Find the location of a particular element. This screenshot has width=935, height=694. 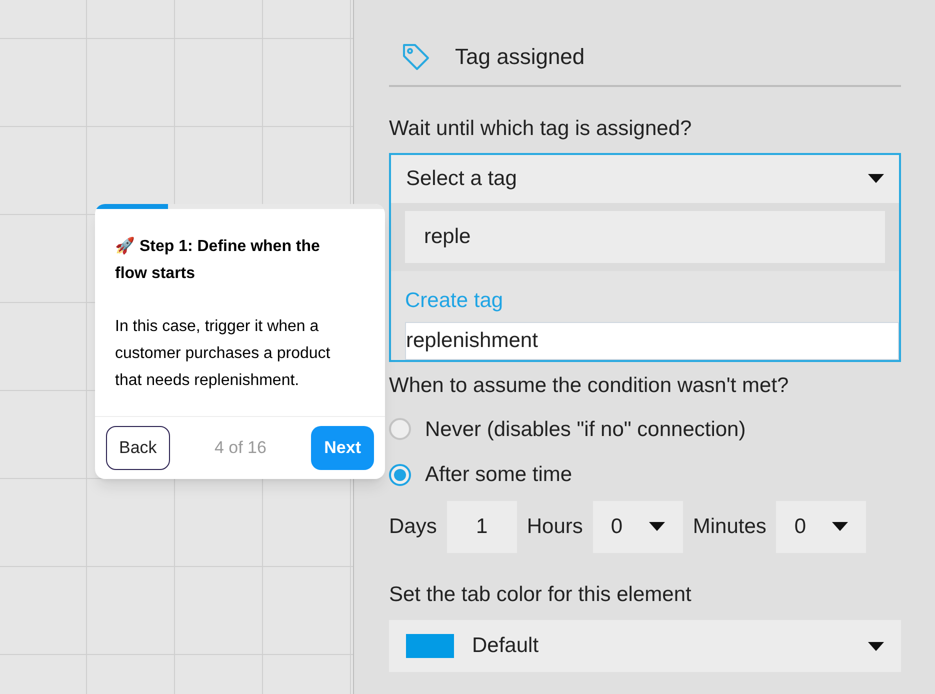

field-label: When to assume the condition wasn't met? is located at coordinates (589, 386).